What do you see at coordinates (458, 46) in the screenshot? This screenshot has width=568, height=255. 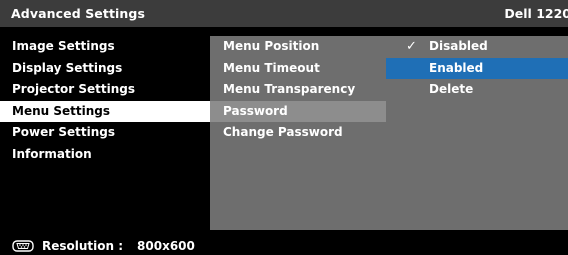 I see `option-label: Disabled` at bounding box center [458, 46].